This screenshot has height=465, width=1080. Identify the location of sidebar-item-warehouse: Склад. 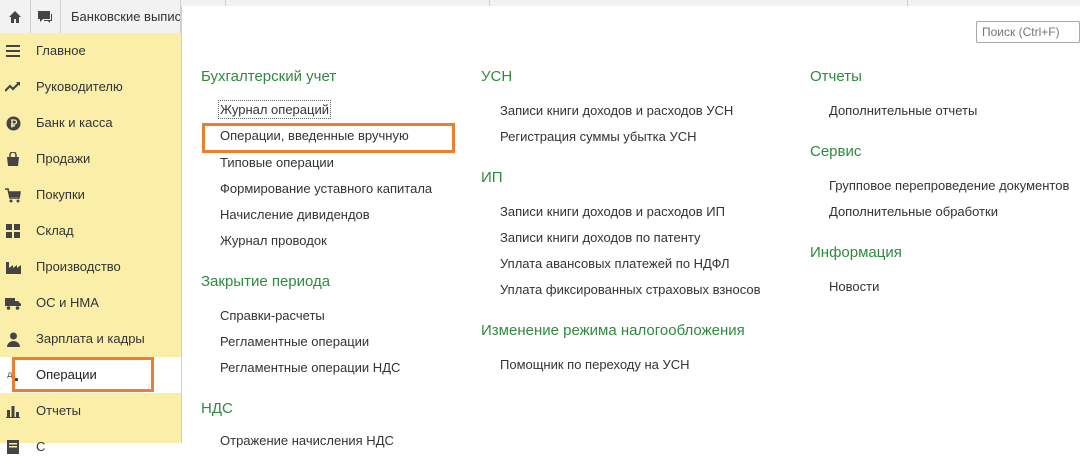
(90, 231).